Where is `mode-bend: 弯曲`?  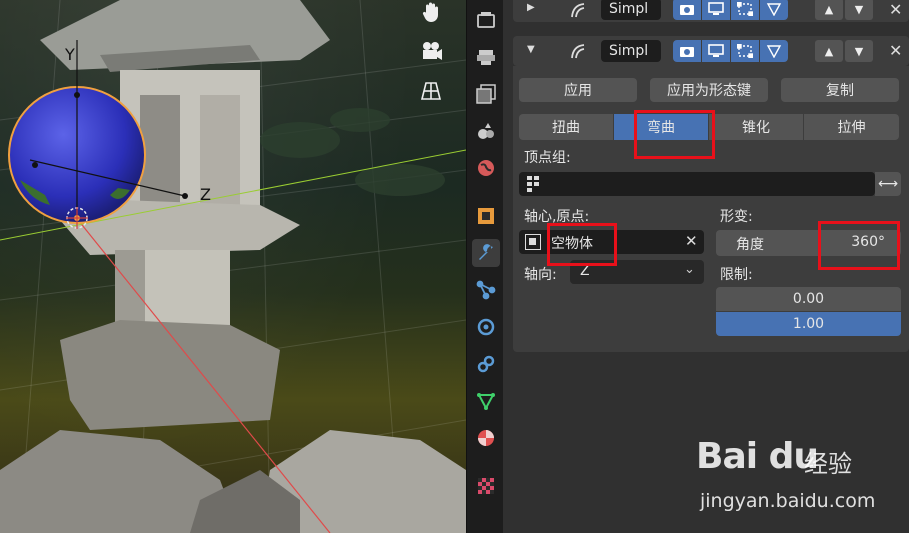 mode-bend: 弯曲 is located at coordinates (661, 127).